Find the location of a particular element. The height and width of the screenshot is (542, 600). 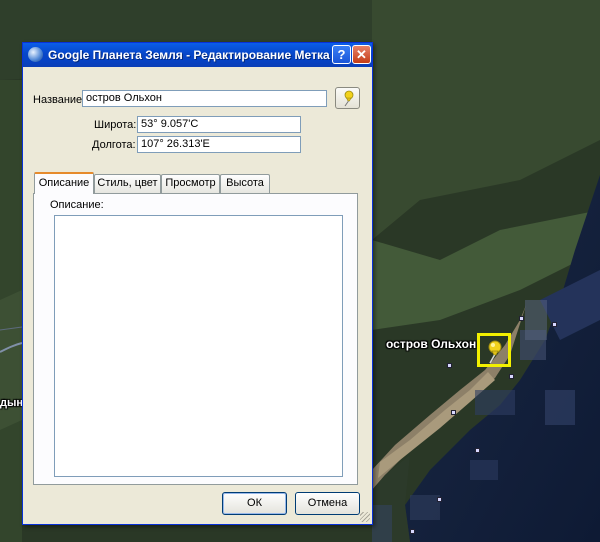

longitude-label: Долгота: is located at coordinates (114, 145).